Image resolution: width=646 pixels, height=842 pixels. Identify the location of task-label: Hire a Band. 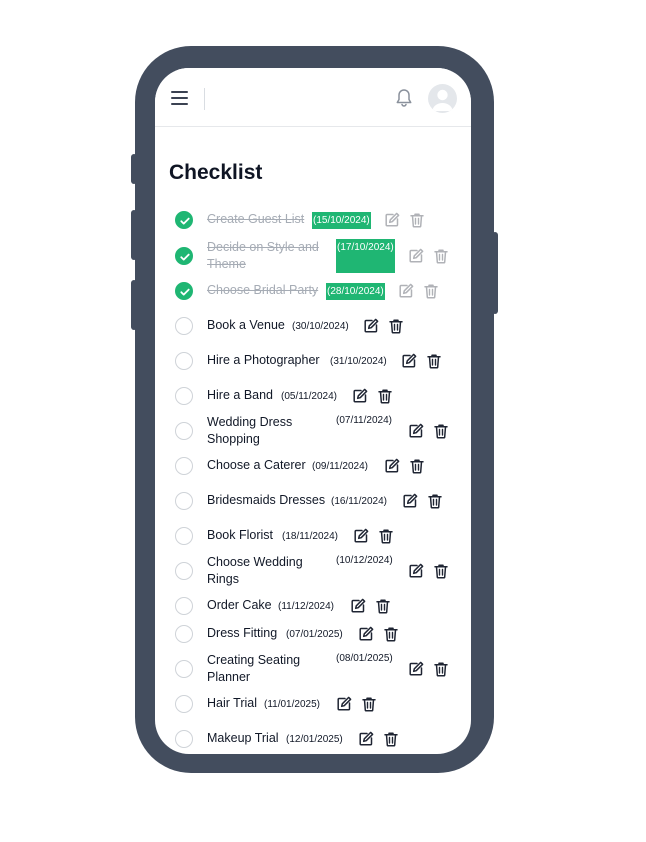
(240, 395).